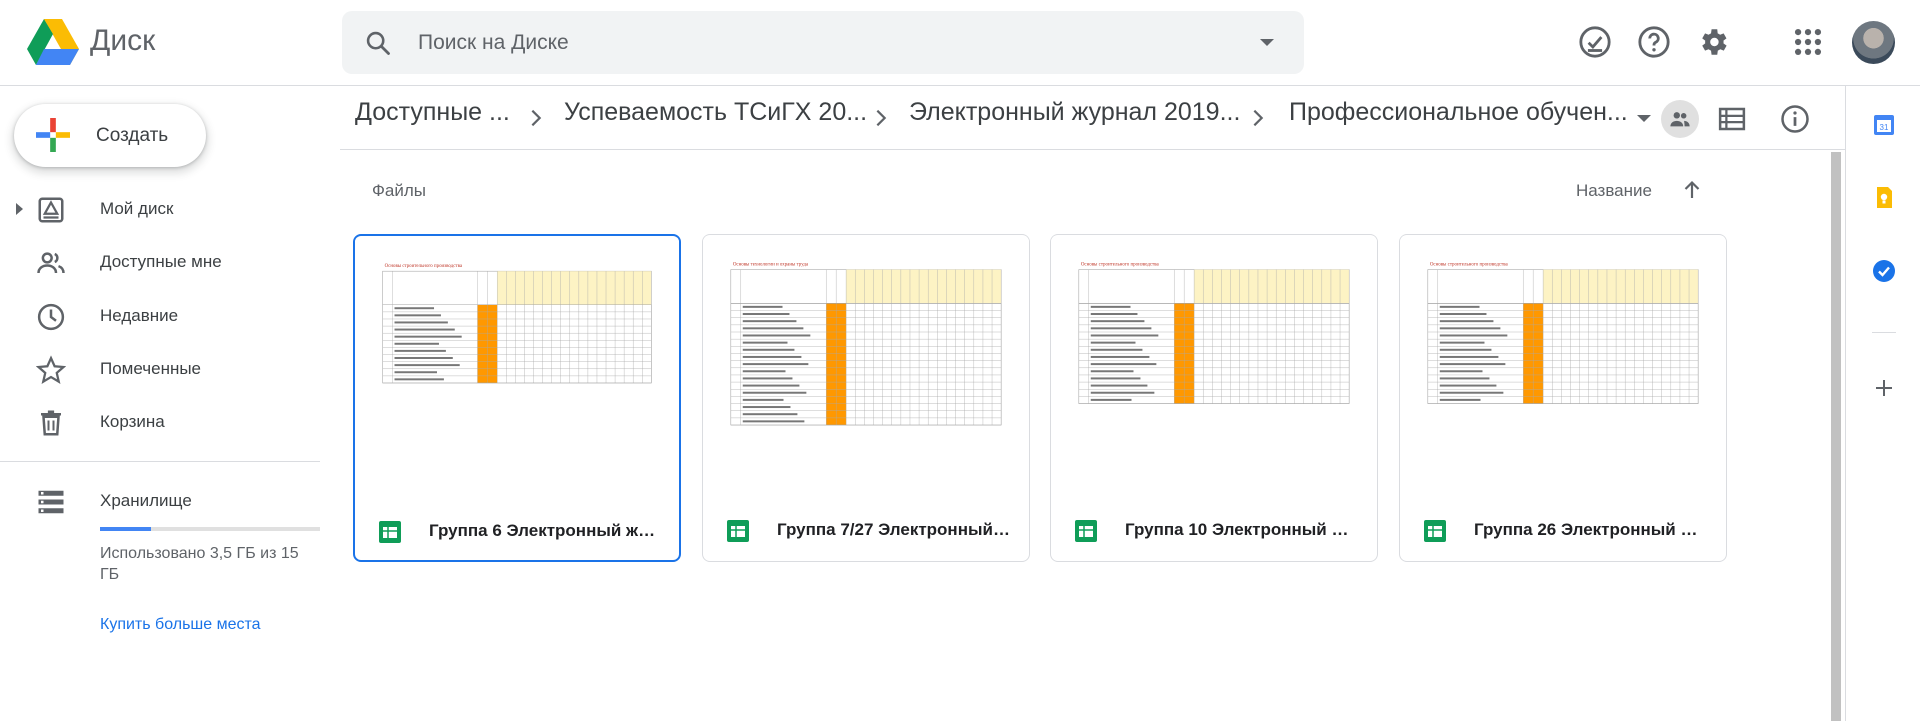  What do you see at coordinates (1884, 271) in the screenshot?
I see `tasks-icon` at bounding box center [1884, 271].